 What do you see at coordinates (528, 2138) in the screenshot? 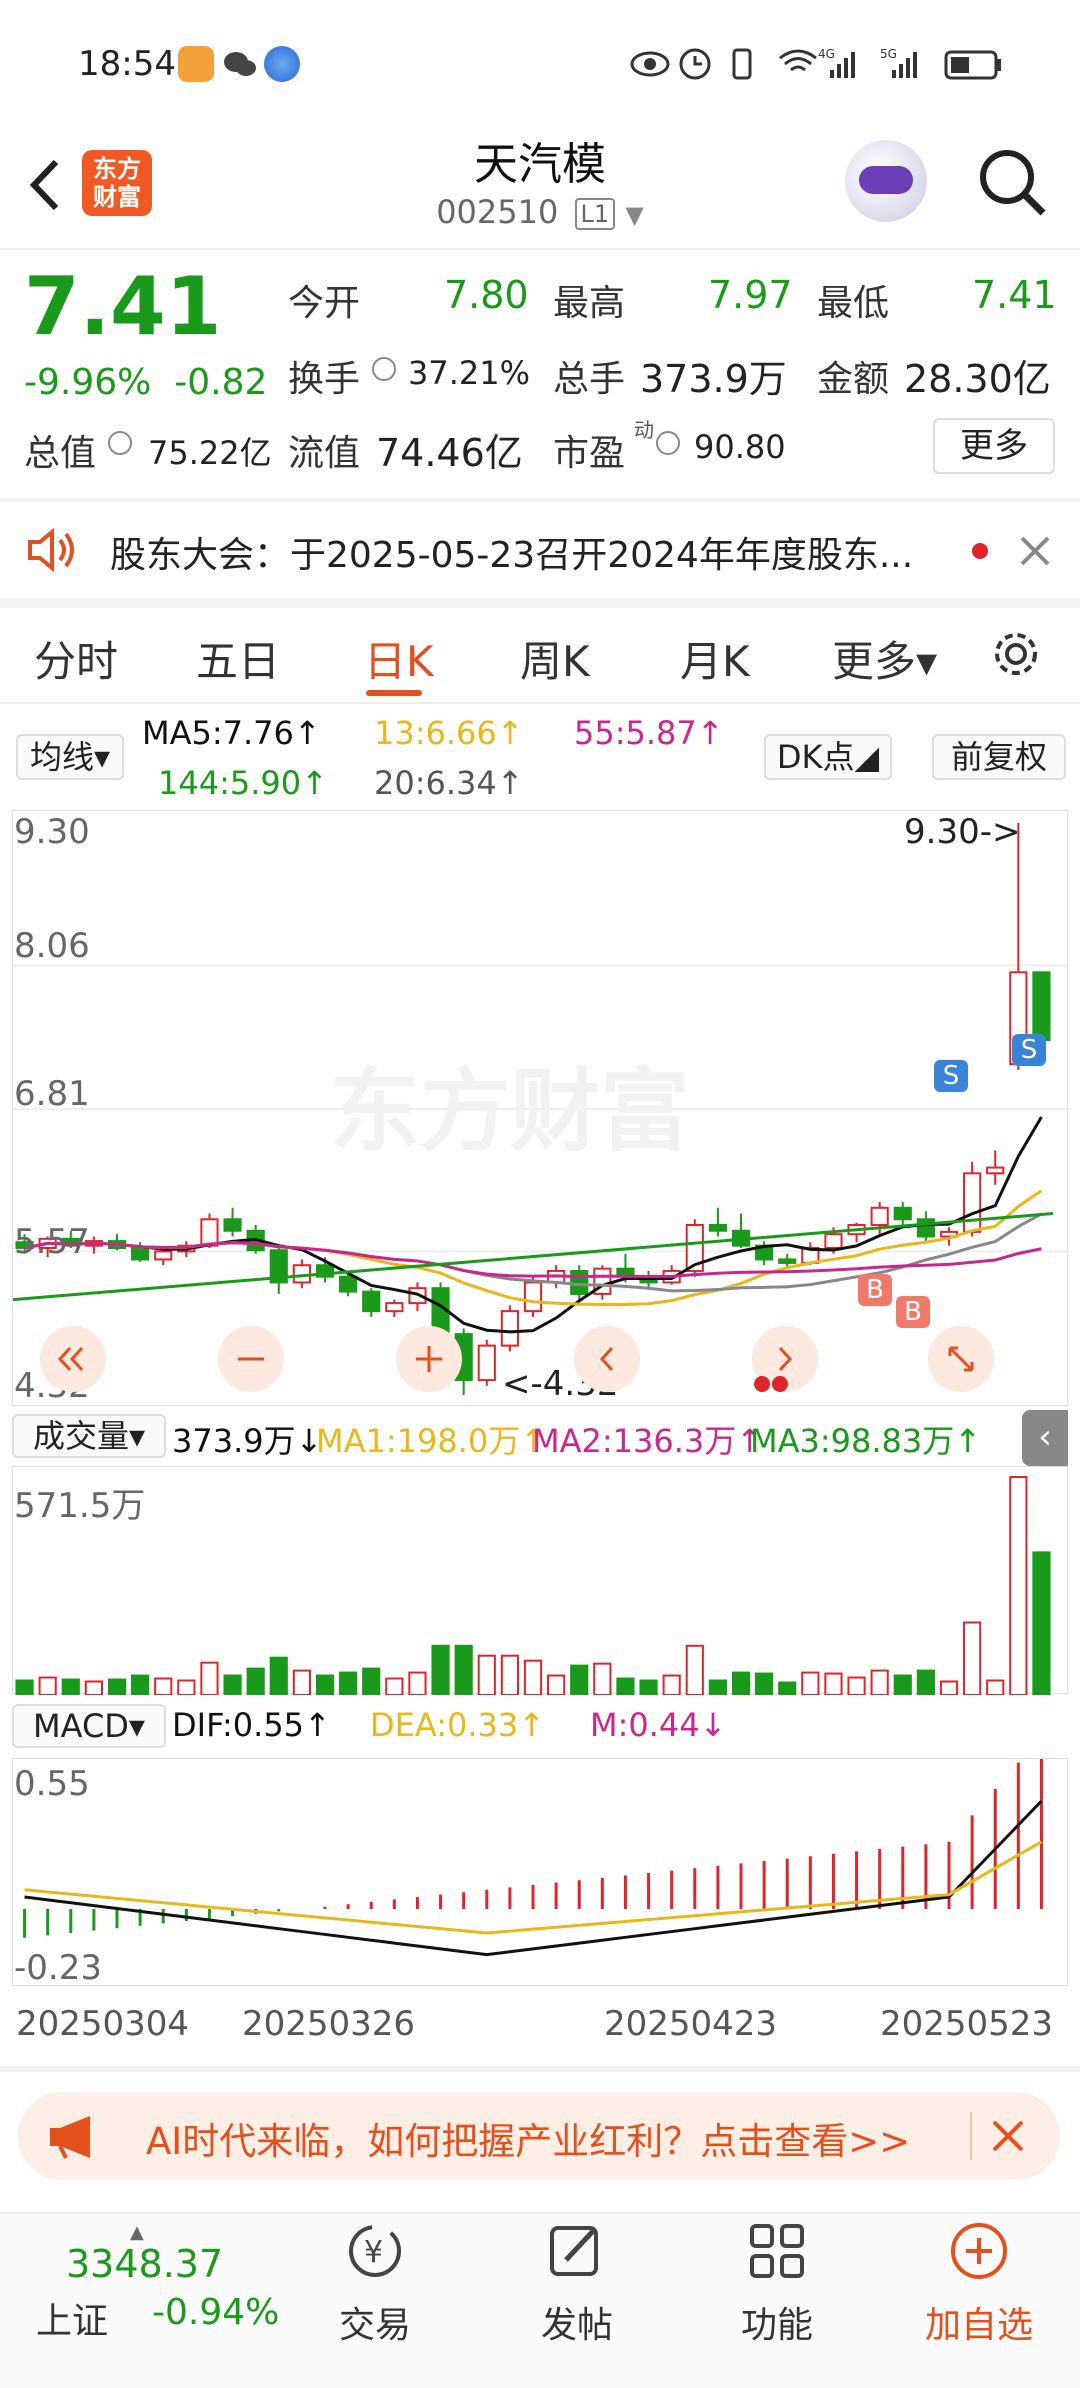
I see `ad-text: AI时代来临，如何把握产业红利？点击查看>>` at bounding box center [528, 2138].